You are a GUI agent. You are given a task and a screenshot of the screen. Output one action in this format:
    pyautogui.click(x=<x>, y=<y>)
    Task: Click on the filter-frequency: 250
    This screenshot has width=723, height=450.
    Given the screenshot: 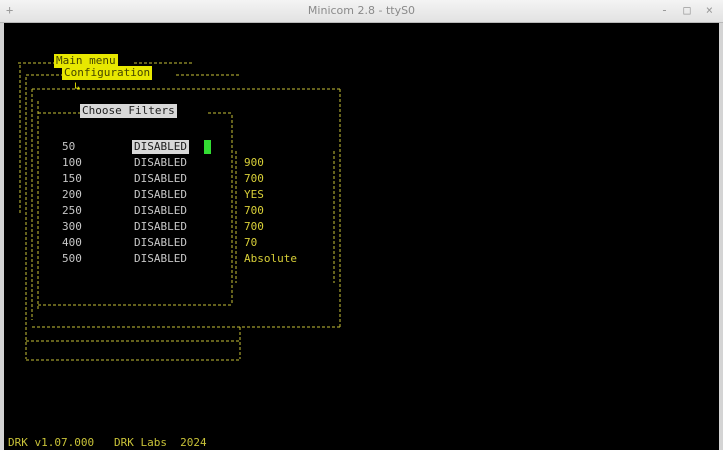 What is the action you would take?
    pyautogui.click(x=72, y=210)
    